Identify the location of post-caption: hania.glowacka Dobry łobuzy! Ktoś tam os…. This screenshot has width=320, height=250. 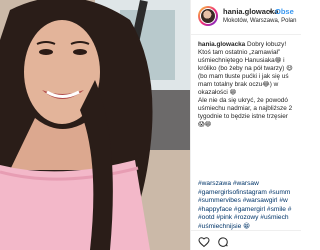
(249, 85).